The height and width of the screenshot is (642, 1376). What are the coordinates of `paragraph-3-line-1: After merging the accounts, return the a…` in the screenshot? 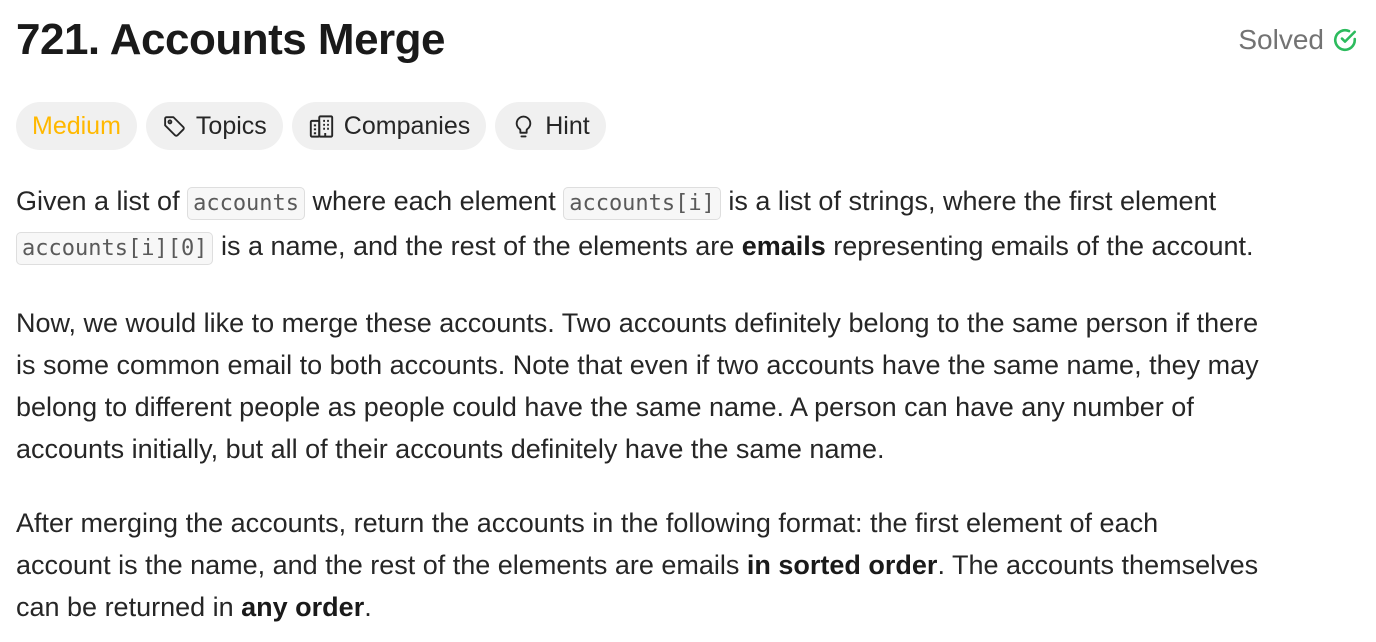 It's located at (587, 523).